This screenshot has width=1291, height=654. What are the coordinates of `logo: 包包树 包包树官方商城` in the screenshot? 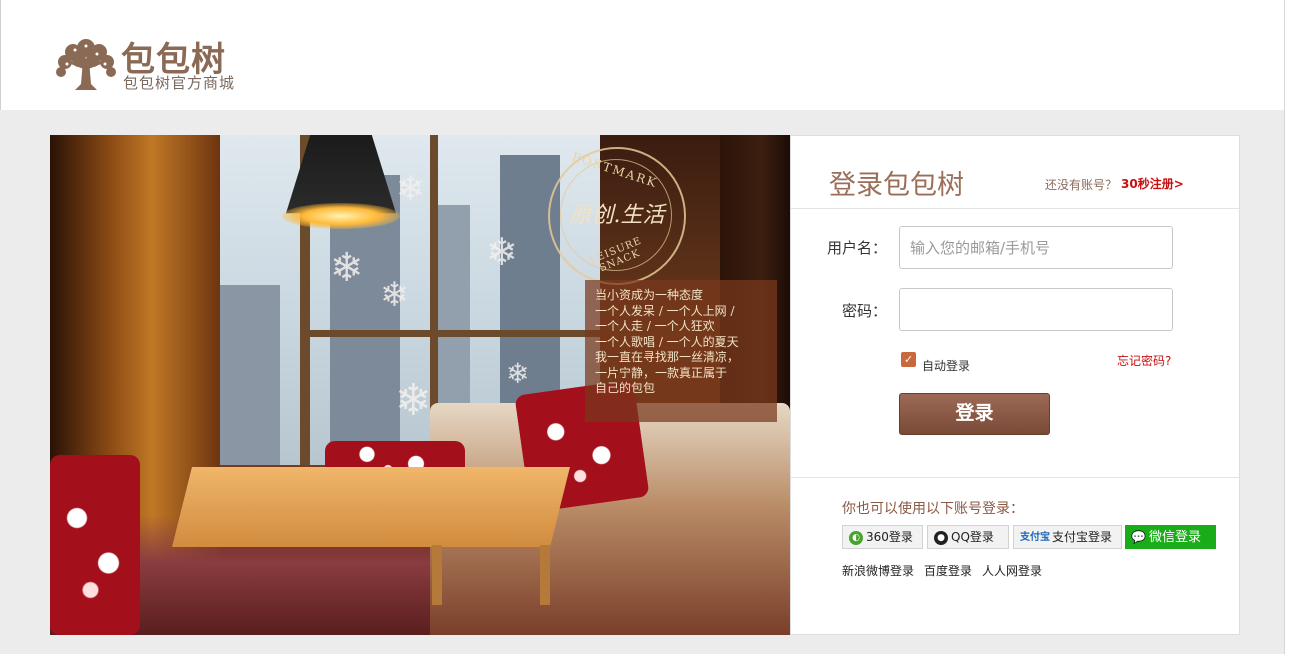 It's located at (163, 63).